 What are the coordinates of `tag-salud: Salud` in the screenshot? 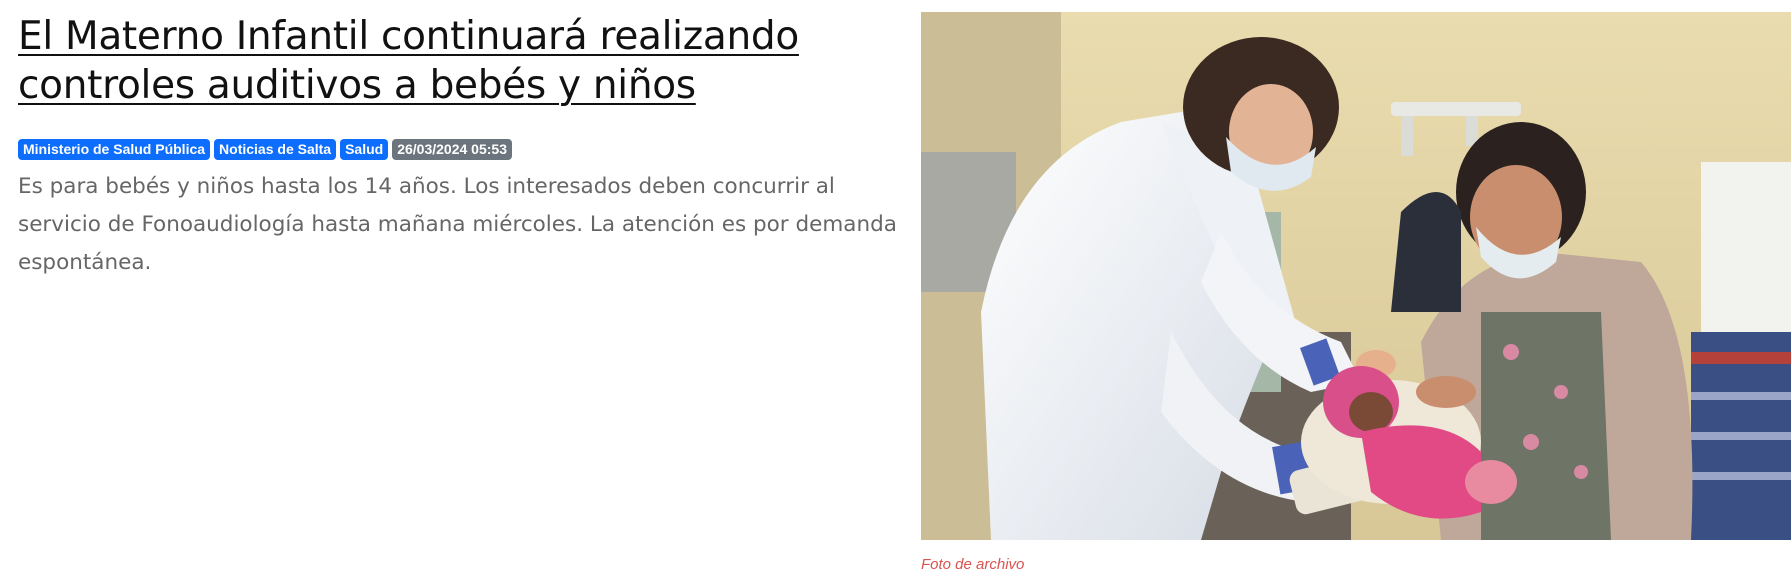 It's located at (364, 149).